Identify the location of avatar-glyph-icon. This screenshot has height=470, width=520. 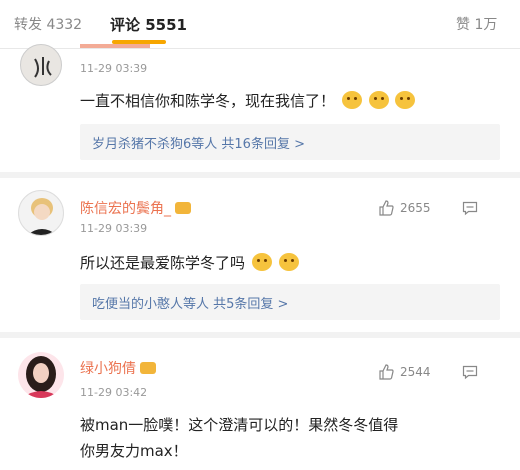
(43, 67).